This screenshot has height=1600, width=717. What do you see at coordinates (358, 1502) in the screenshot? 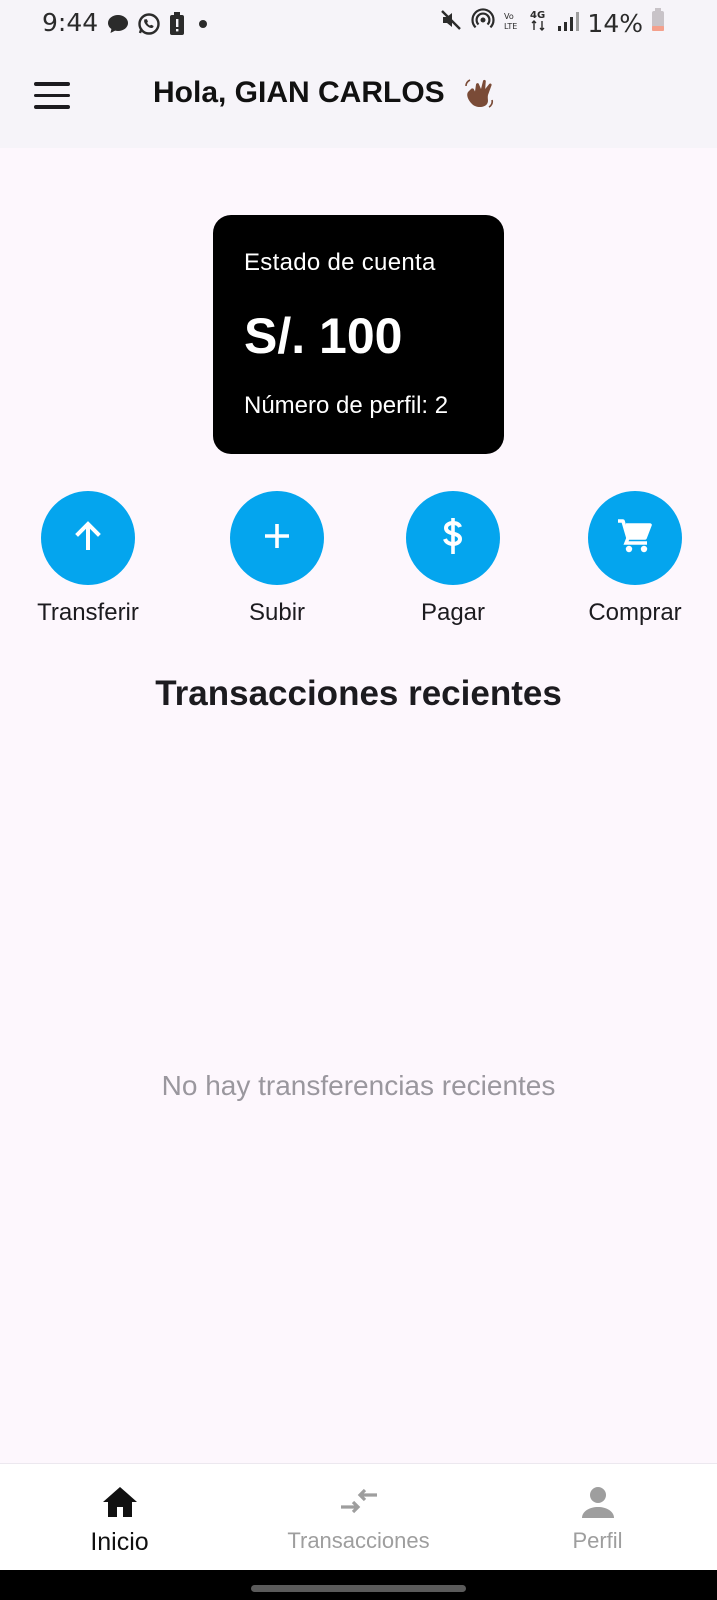
I see `swap-arrows-icon` at bounding box center [358, 1502].